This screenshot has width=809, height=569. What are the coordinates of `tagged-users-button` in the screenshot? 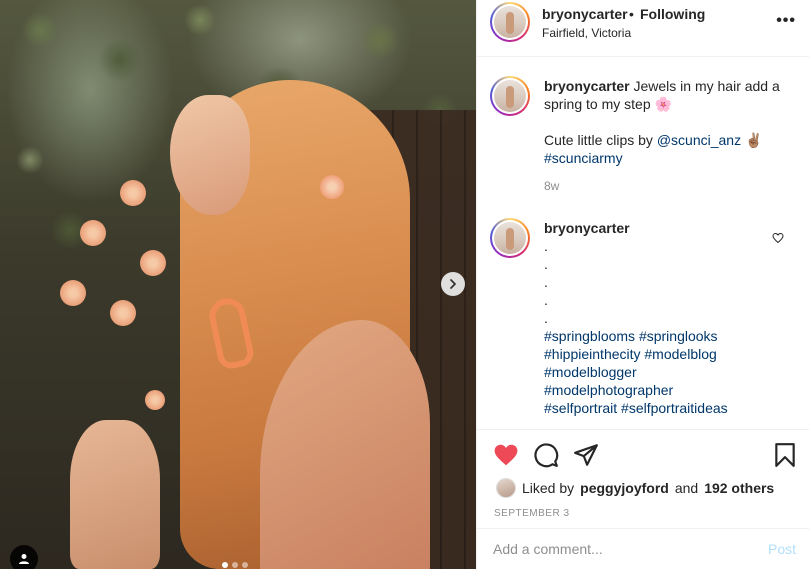 It's located at (24, 557).